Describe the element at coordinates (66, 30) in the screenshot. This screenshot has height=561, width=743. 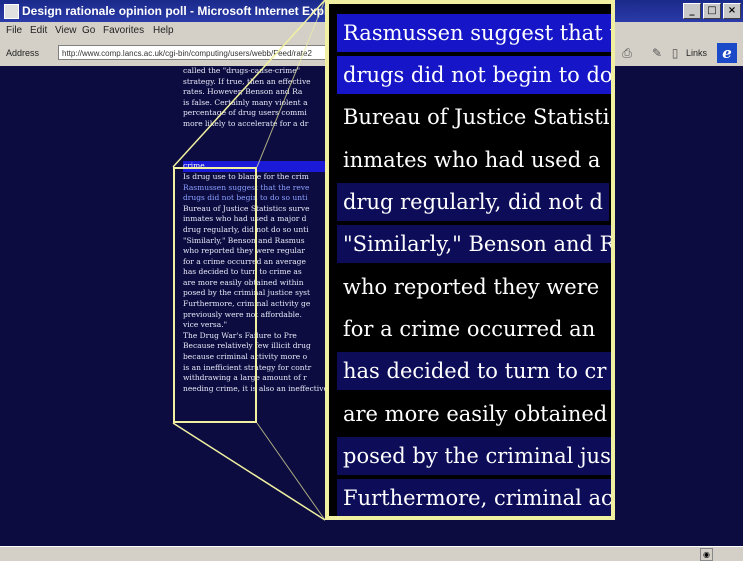
I see `menu-view: View` at that location.